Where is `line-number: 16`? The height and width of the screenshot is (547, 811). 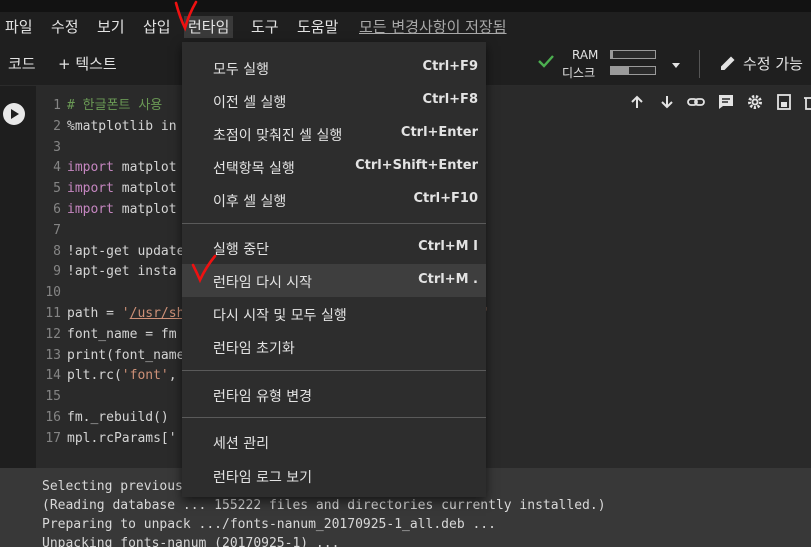
line-number: 16 is located at coordinates (53, 417).